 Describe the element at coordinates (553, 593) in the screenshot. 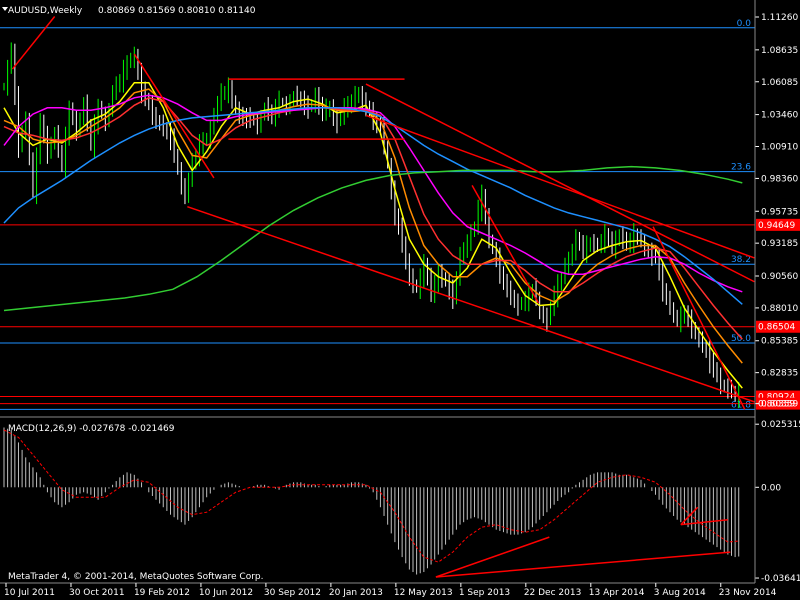

I see `x-axis-tick-label: 22 Dec 2013` at that location.